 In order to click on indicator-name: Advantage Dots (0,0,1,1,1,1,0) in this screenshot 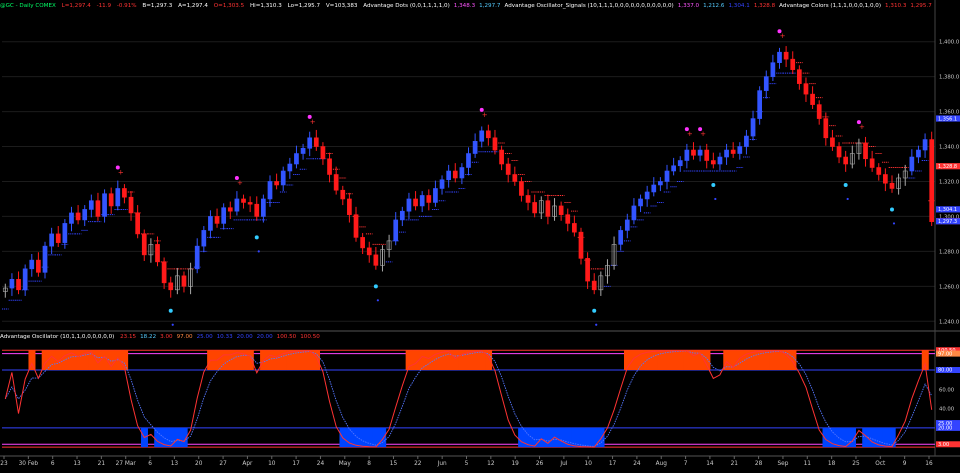, I will do `click(406, 6)`.